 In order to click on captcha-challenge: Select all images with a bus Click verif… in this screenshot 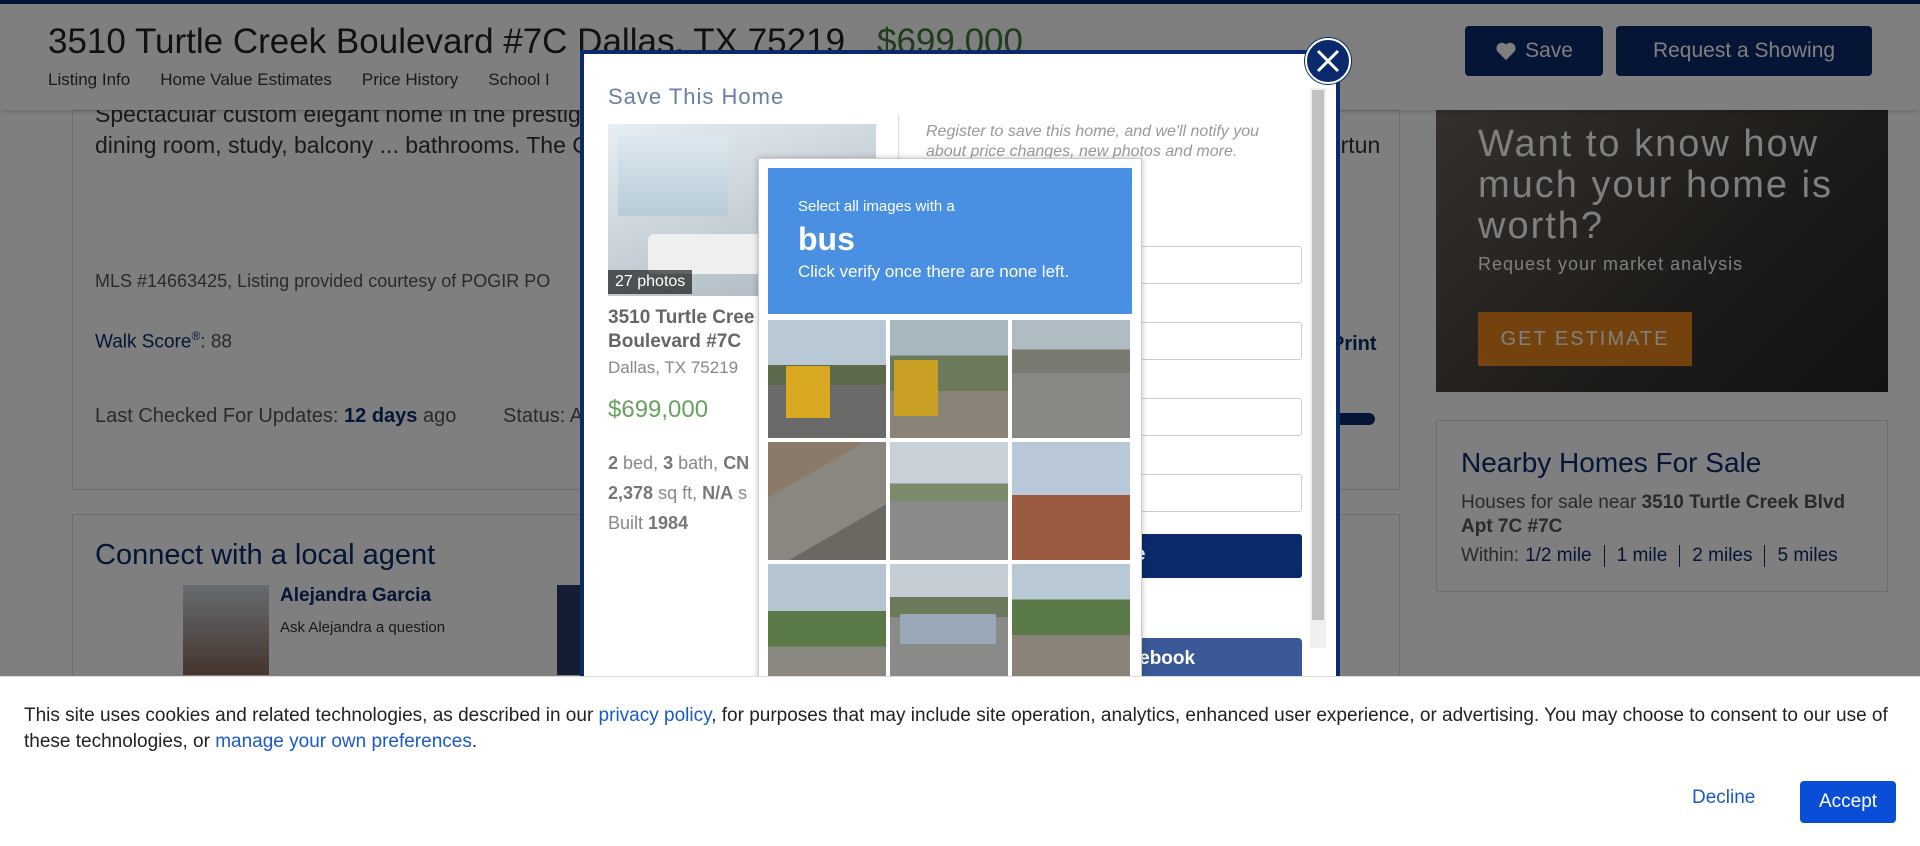, I will do `click(950, 423)`.